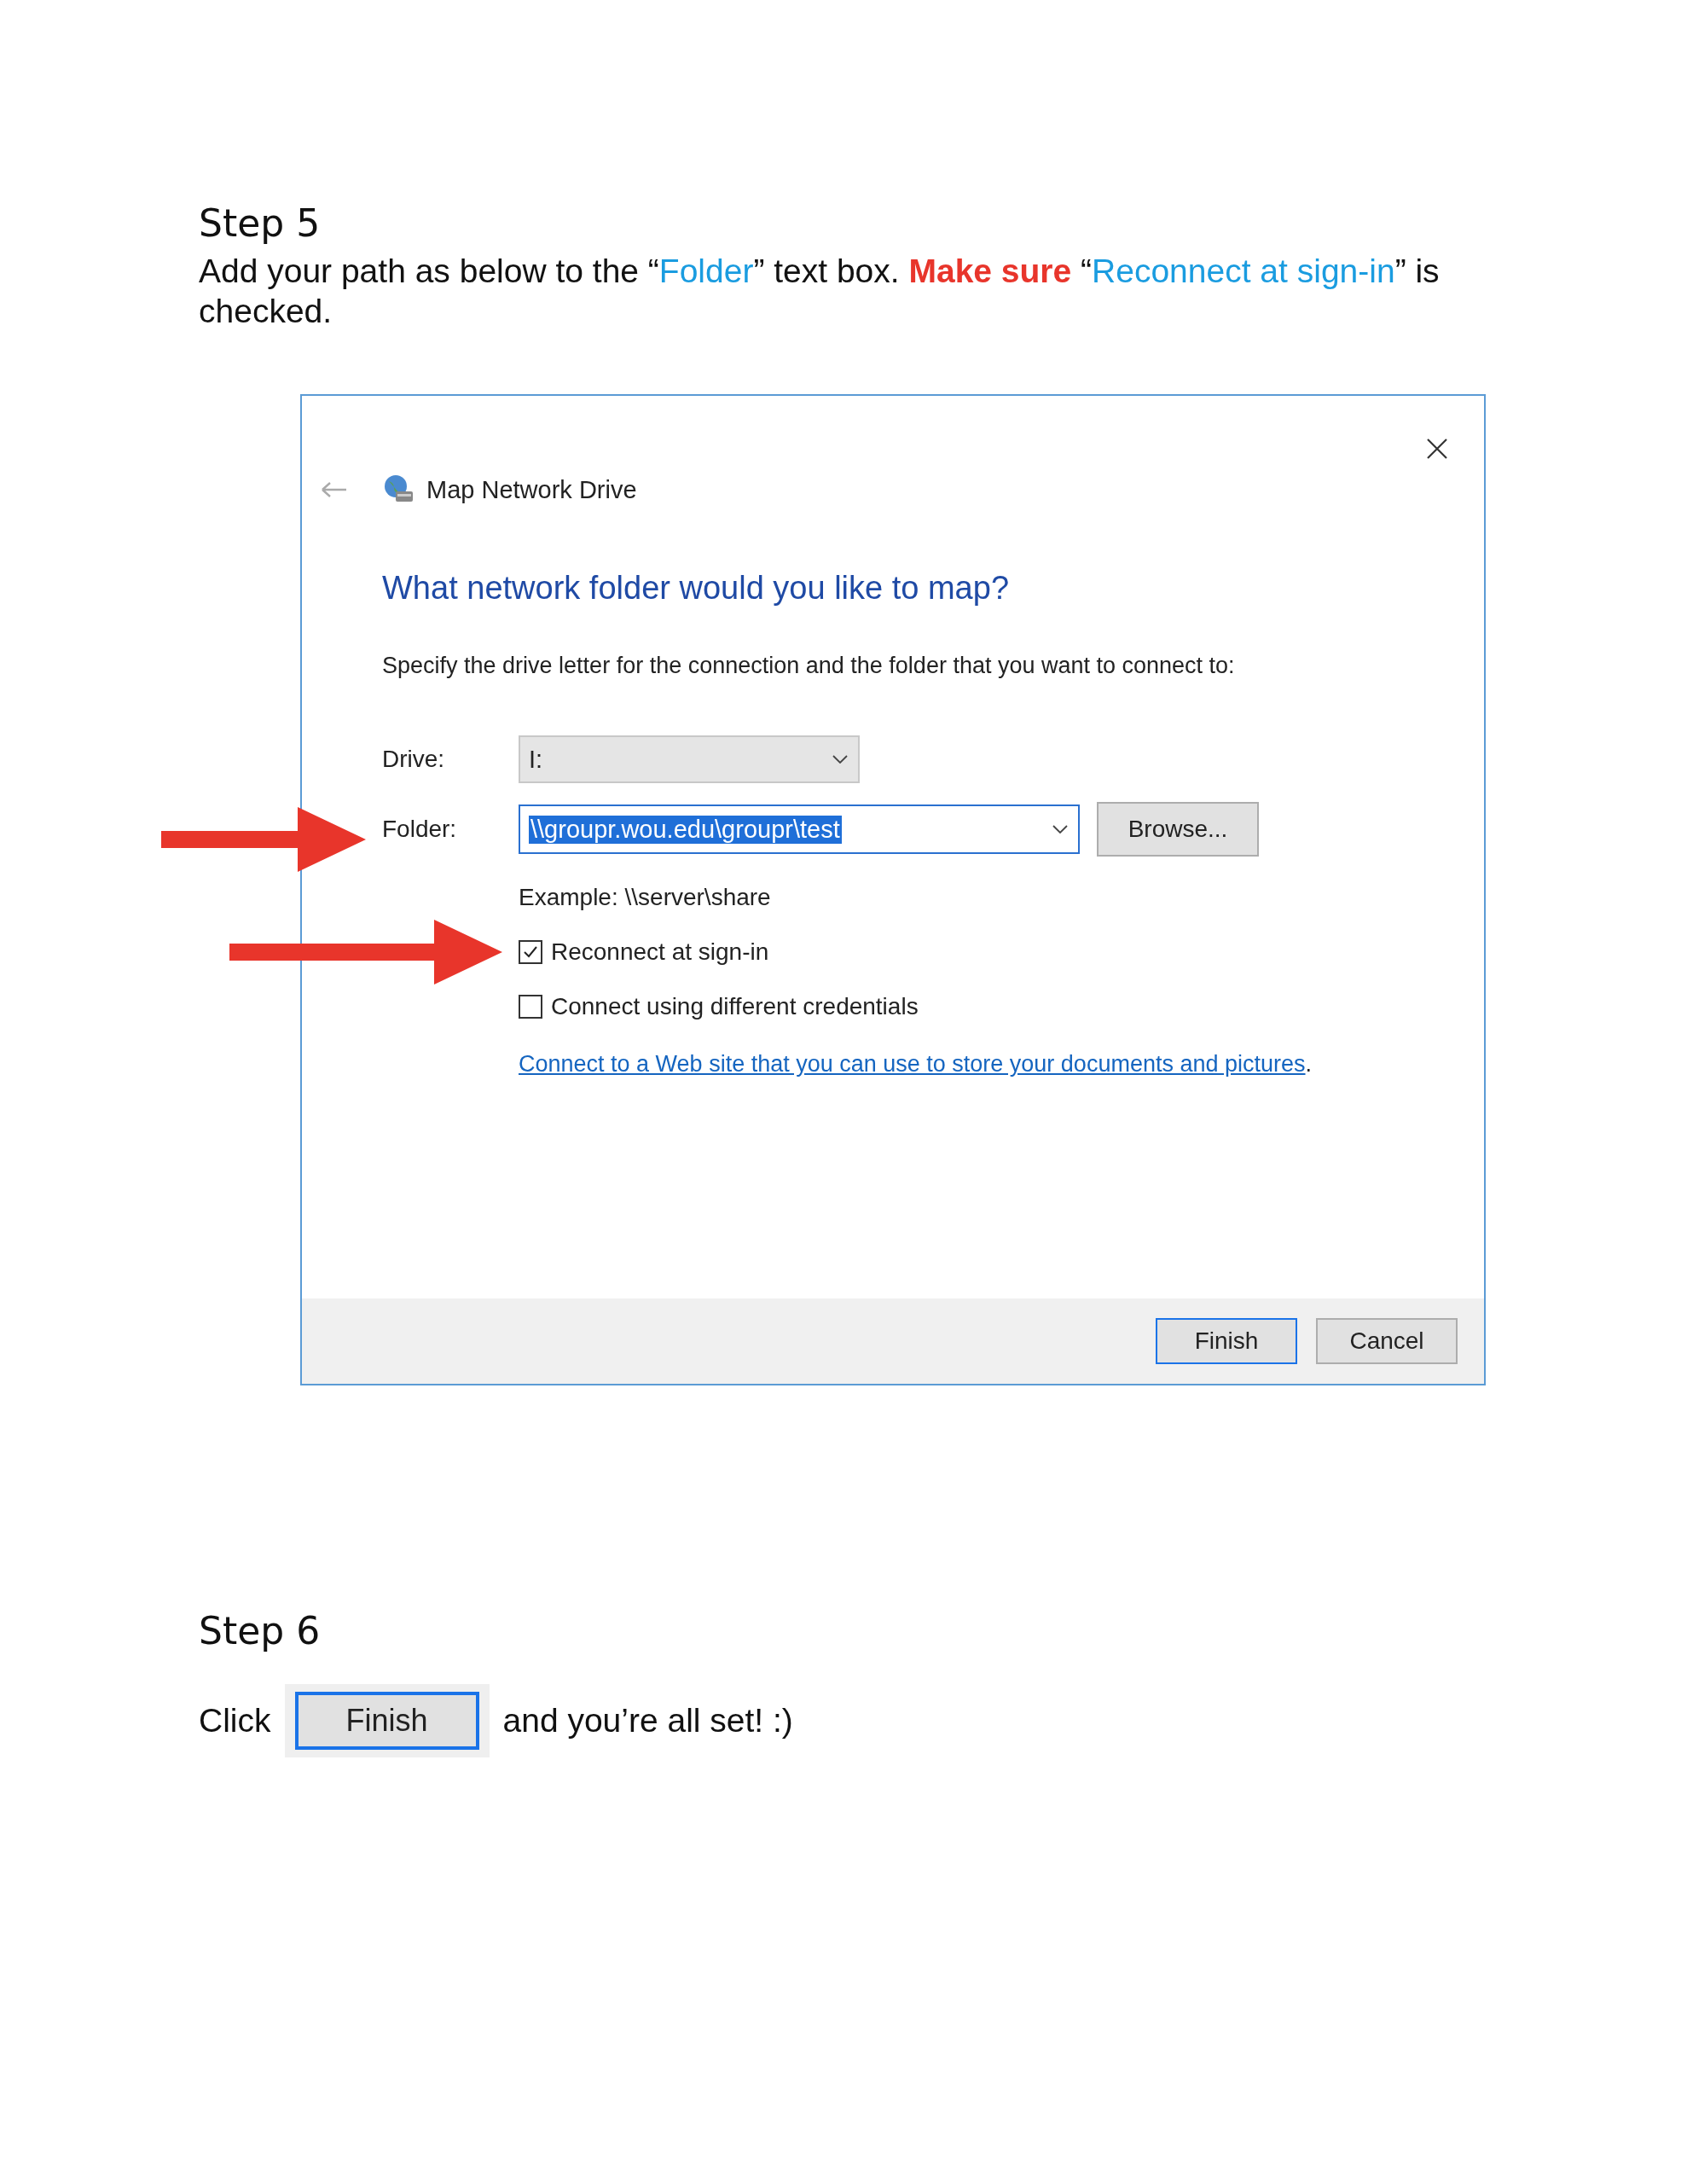 Image resolution: width=1687 pixels, height=2184 pixels. Describe the element at coordinates (1227, 1341) in the screenshot. I see `dialog-button: Finish` at that location.